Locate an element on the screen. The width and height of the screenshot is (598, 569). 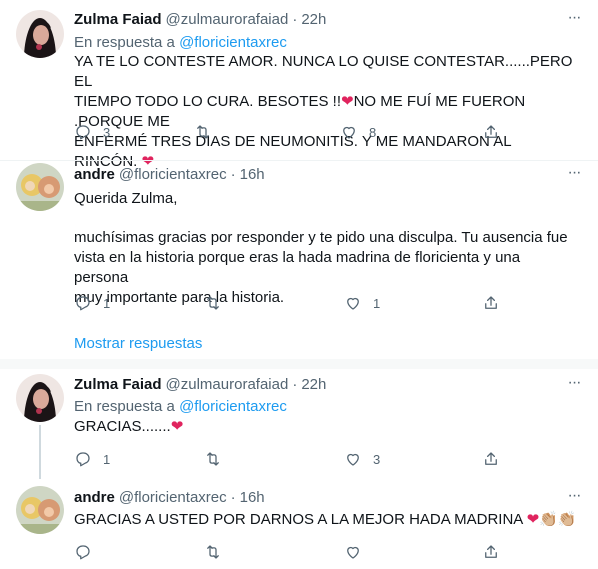
tweet-actions: 1 3 is located at coordinates (294, 459).